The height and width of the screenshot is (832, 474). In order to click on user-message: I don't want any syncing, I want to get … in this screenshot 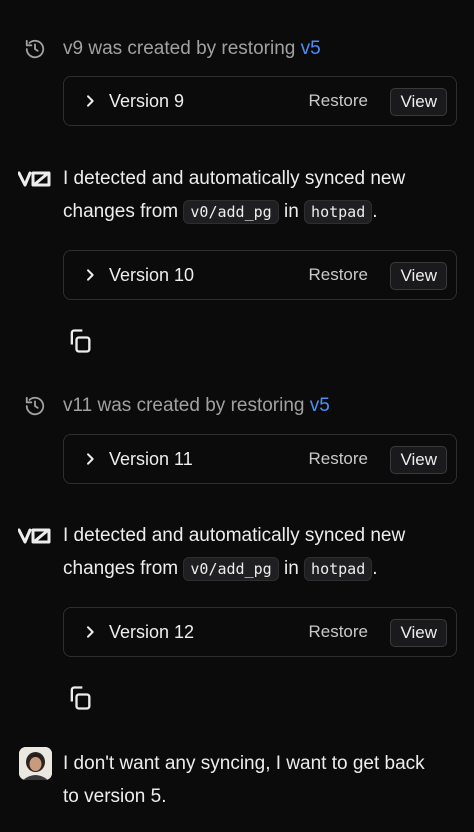, I will do `click(237, 780)`.